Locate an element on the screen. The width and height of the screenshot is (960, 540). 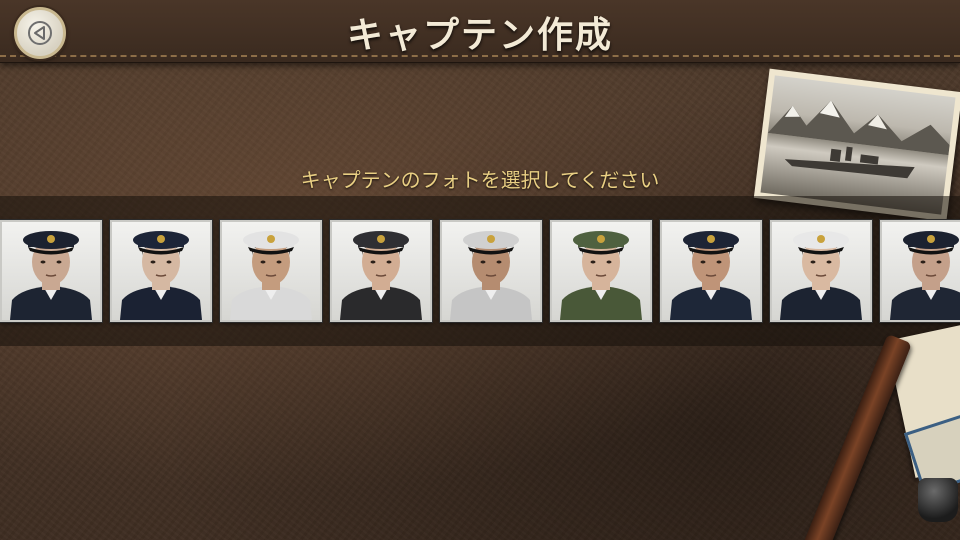
header-bar: キャプテン作成 is located at coordinates (480, 31).